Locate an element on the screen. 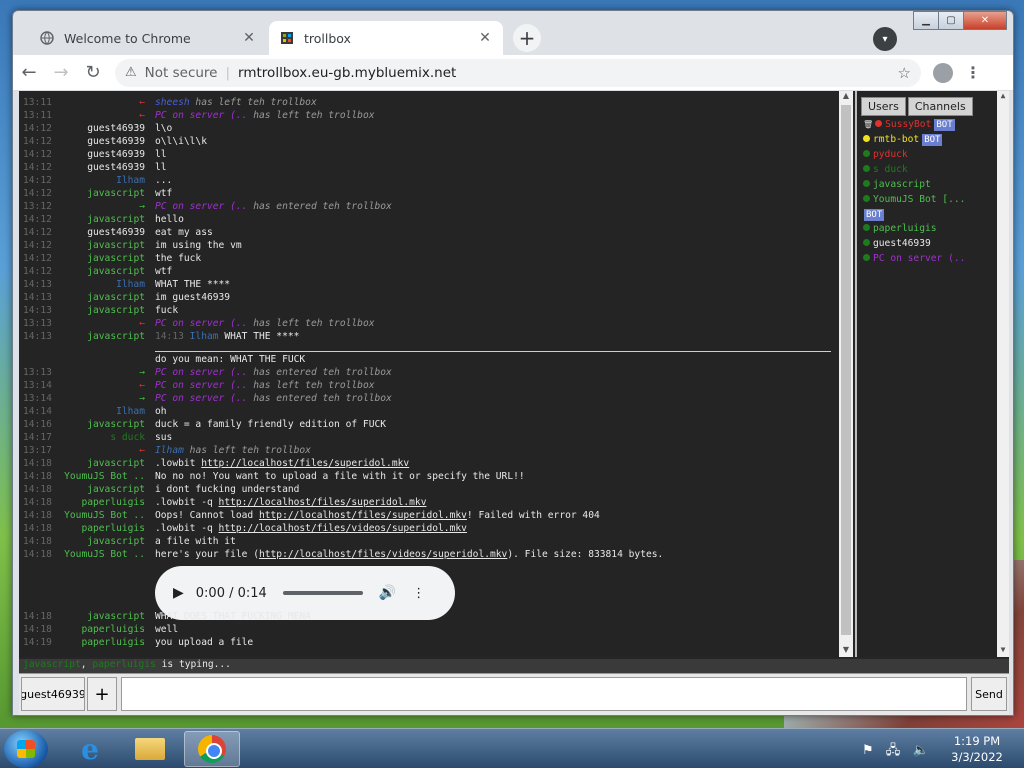 The height and width of the screenshot is (768, 1024). tab-title: trollbox is located at coordinates (327, 38).